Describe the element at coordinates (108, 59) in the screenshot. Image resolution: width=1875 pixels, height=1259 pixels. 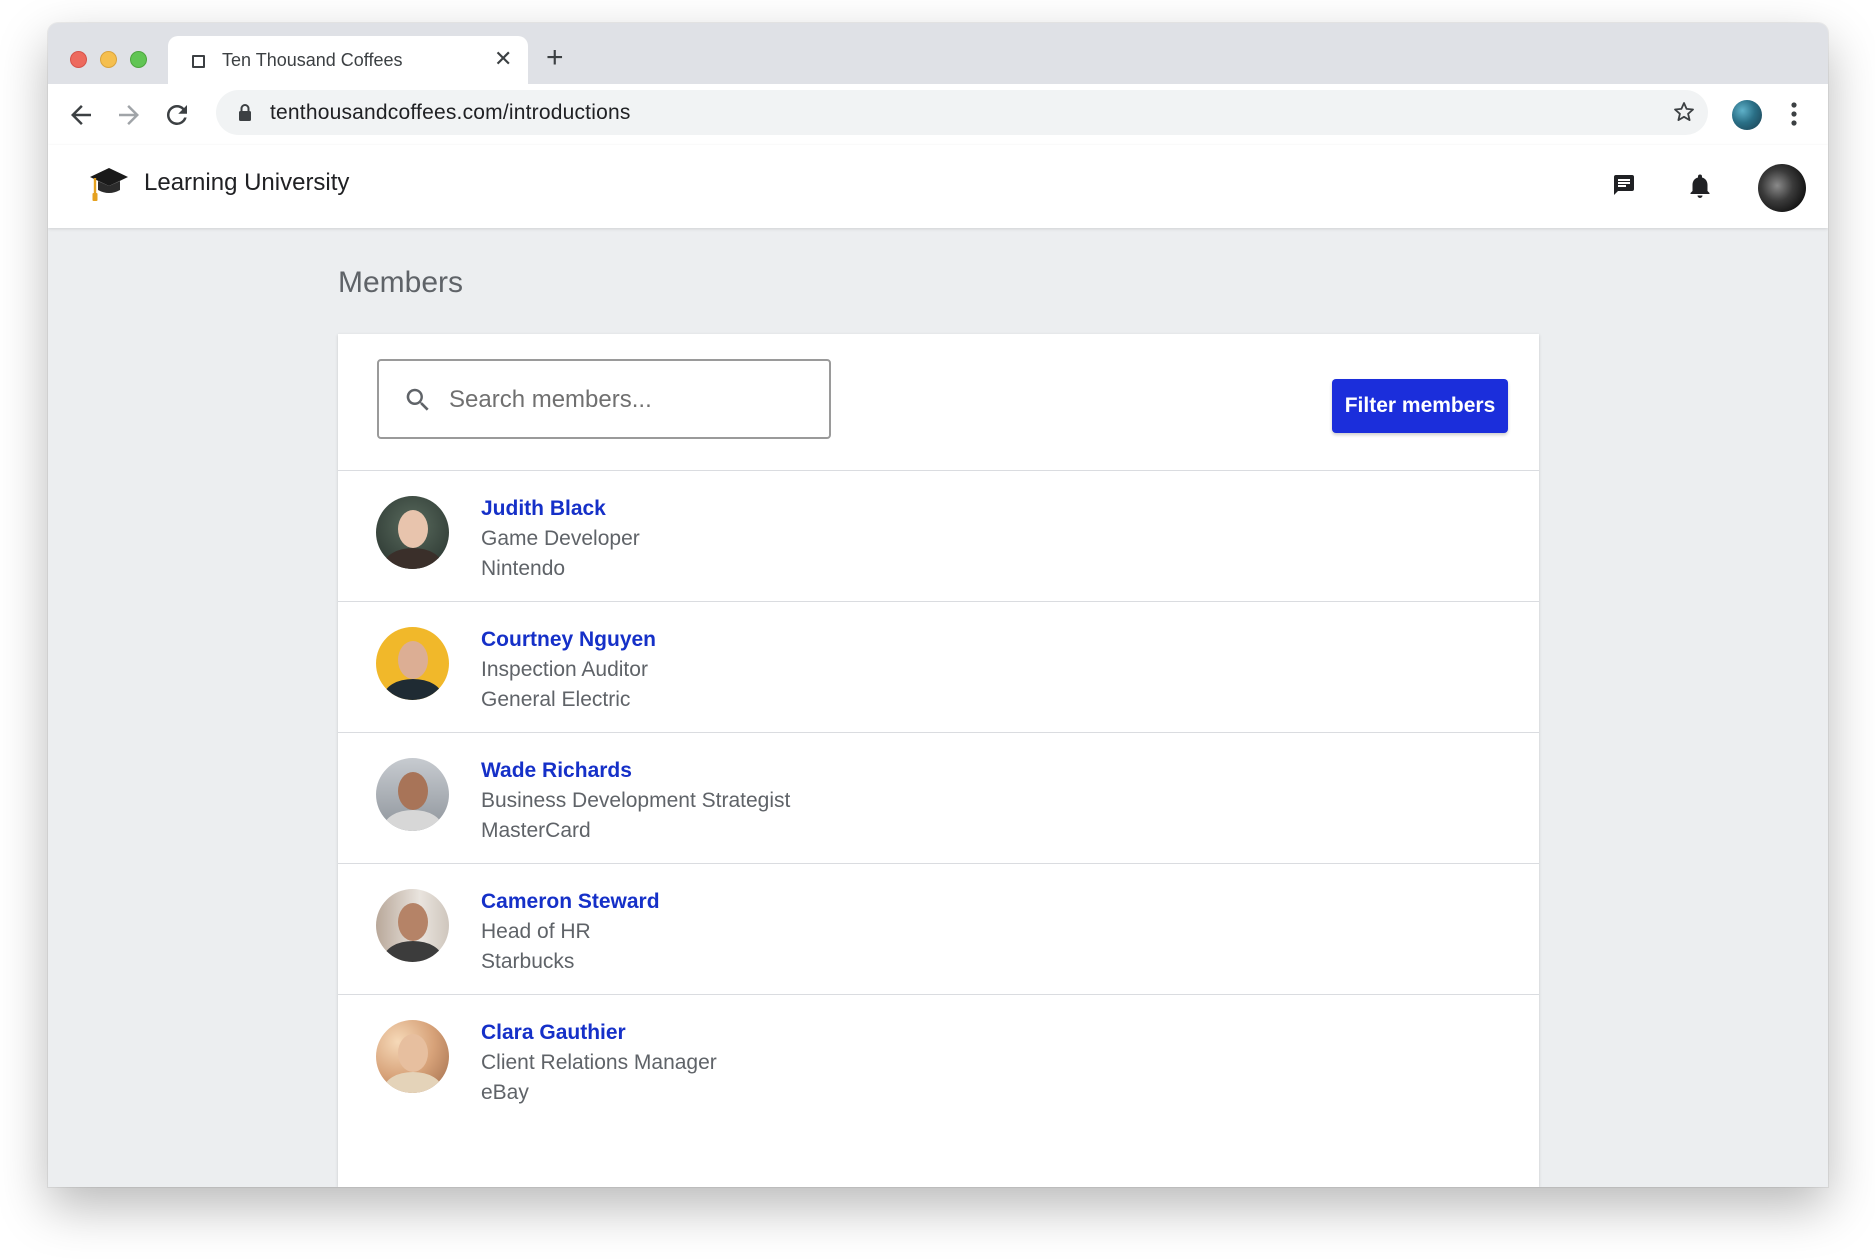
I see `minimize-window-button` at that location.